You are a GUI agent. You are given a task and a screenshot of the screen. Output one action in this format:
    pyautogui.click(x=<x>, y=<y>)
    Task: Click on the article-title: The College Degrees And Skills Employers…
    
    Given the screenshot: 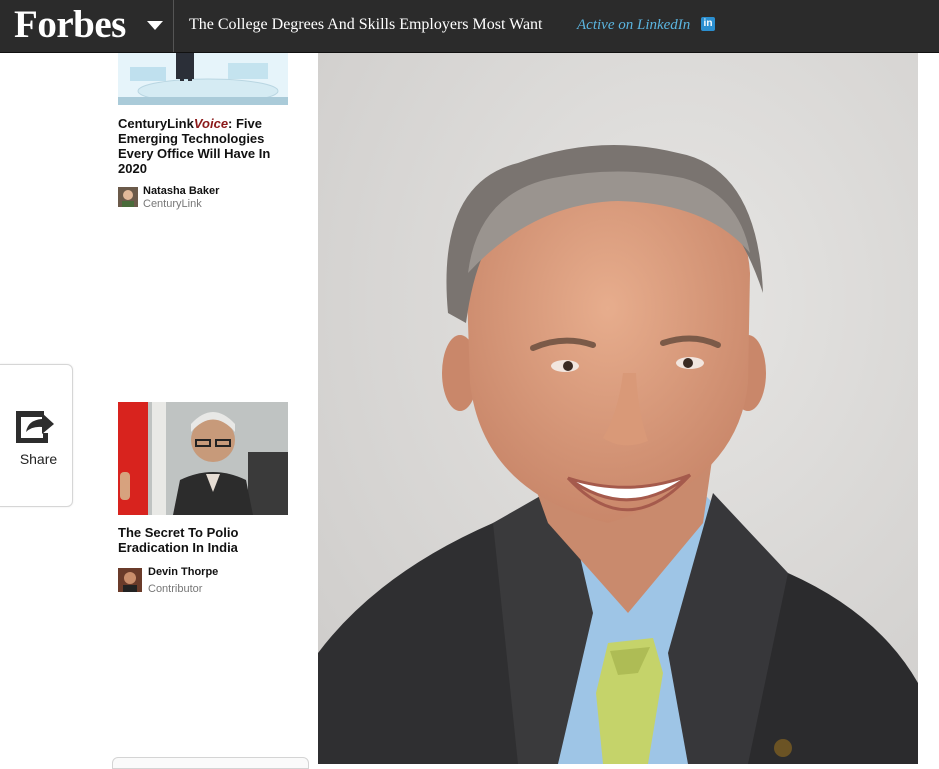 What is the action you would take?
    pyautogui.click(x=366, y=24)
    